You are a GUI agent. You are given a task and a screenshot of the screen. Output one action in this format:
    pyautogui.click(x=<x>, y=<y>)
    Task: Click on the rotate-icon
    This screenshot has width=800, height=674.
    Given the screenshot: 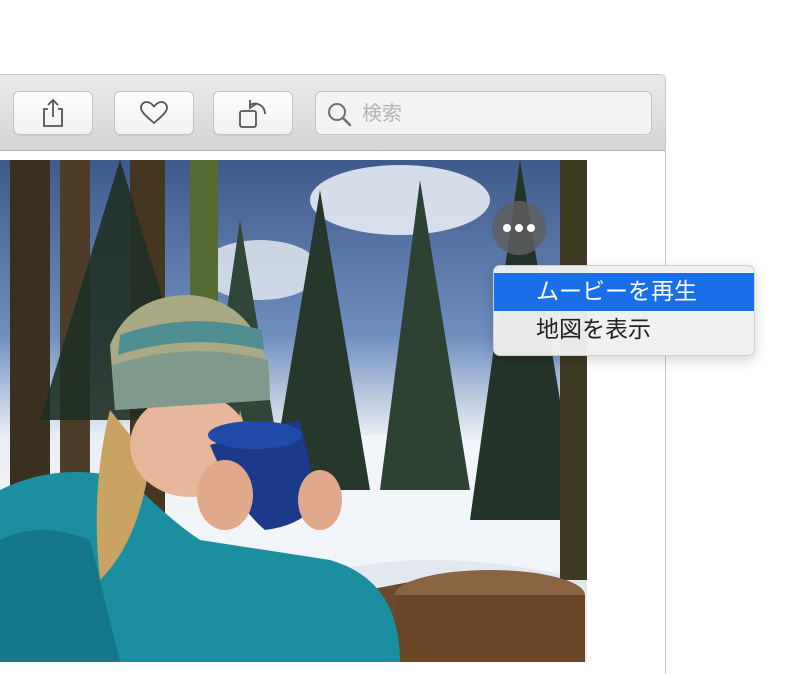 What is the action you would take?
    pyautogui.click(x=252, y=114)
    